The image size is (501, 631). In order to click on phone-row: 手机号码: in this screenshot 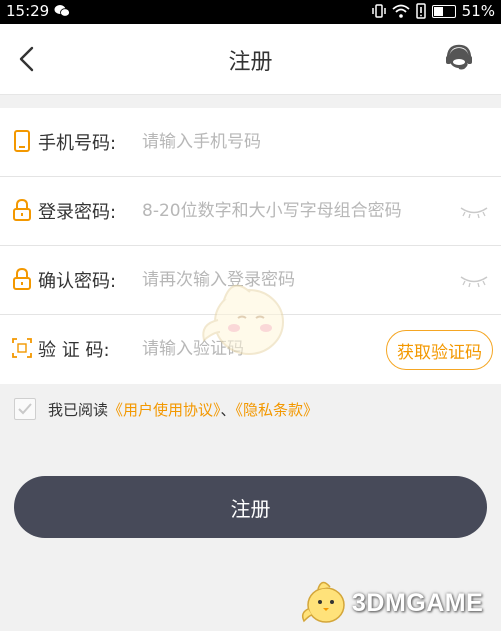, I will do `click(250, 142)`.